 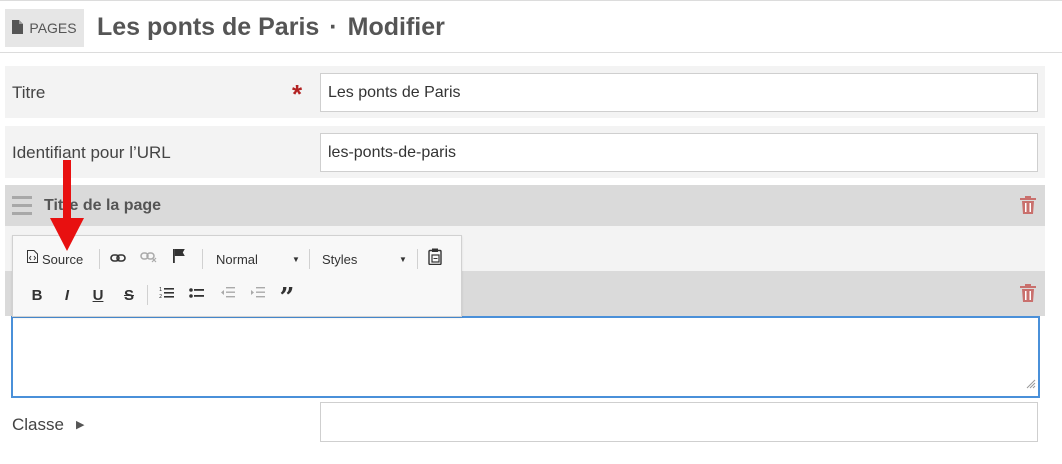 I want to click on outdent-icon, so click(x=227, y=295).